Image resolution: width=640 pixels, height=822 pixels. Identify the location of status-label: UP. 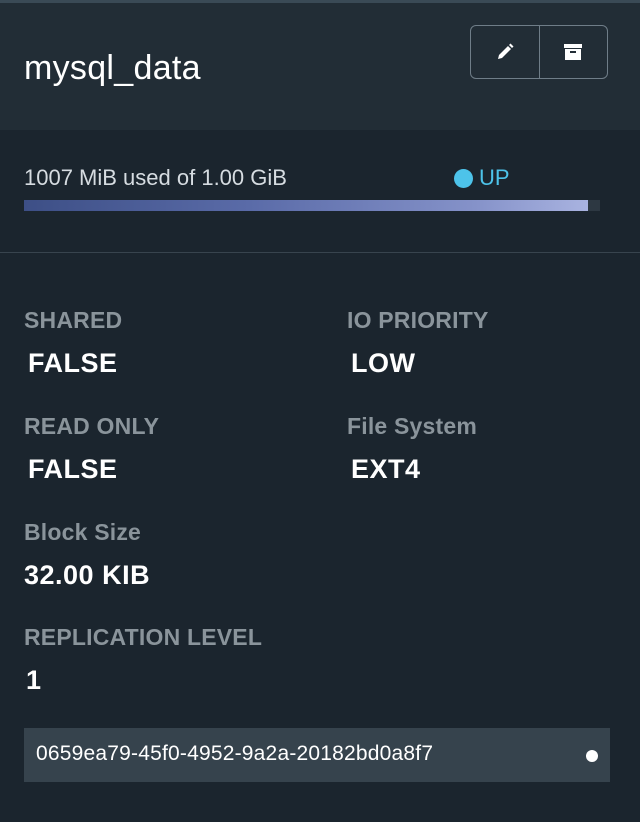
(494, 177).